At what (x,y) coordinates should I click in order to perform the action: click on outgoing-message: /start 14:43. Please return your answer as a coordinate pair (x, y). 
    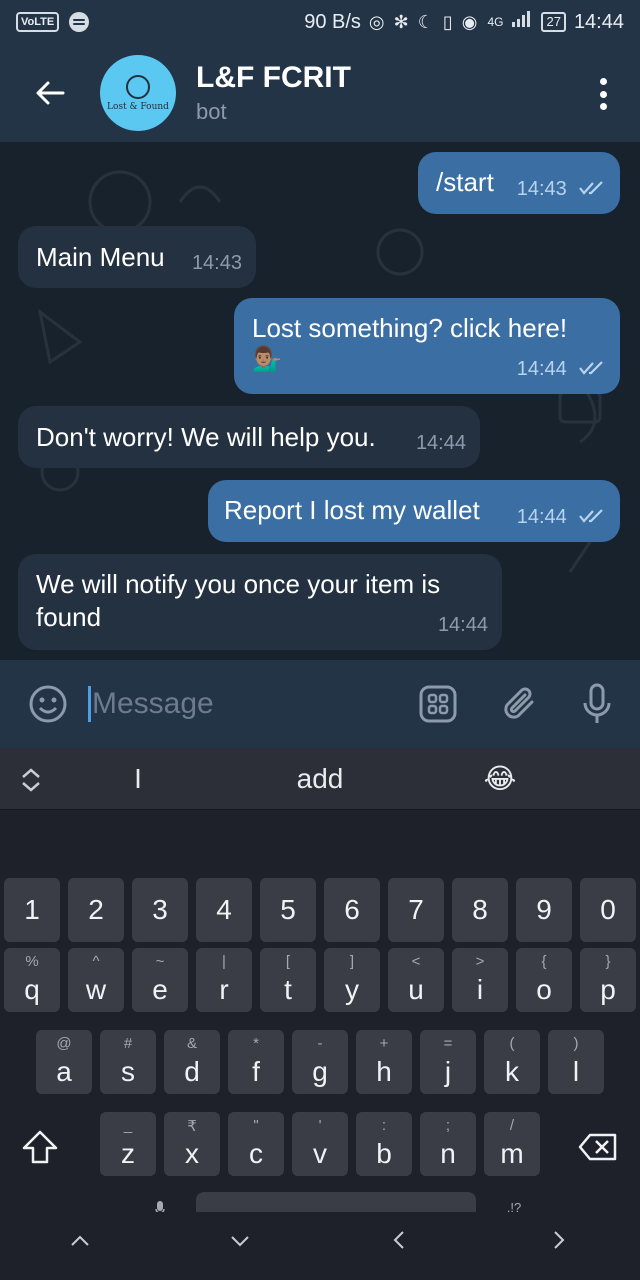
    Looking at the image, I should click on (519, 183).